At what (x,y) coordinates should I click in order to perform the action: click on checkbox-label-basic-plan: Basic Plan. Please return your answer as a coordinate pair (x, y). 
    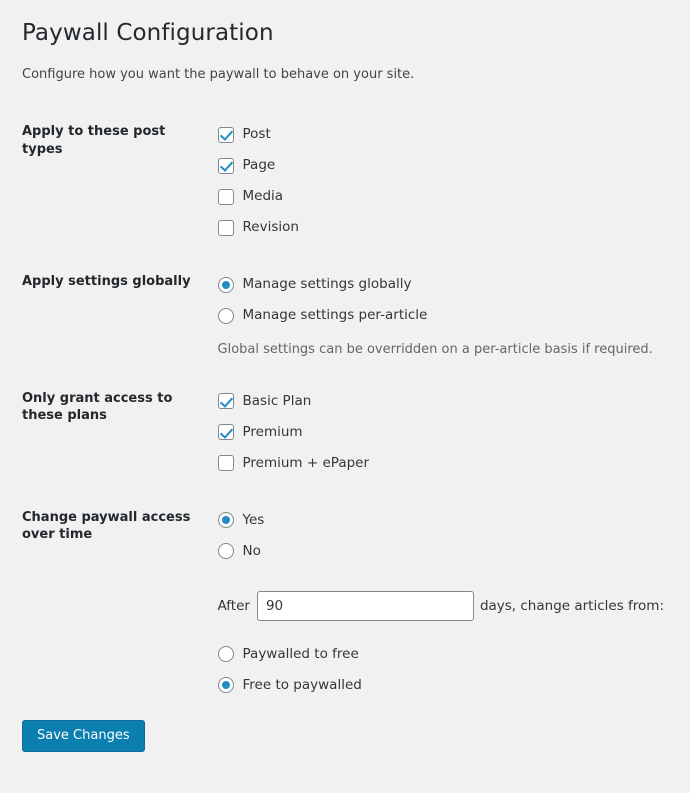
    Looking at the image, I should click on (277, 400).